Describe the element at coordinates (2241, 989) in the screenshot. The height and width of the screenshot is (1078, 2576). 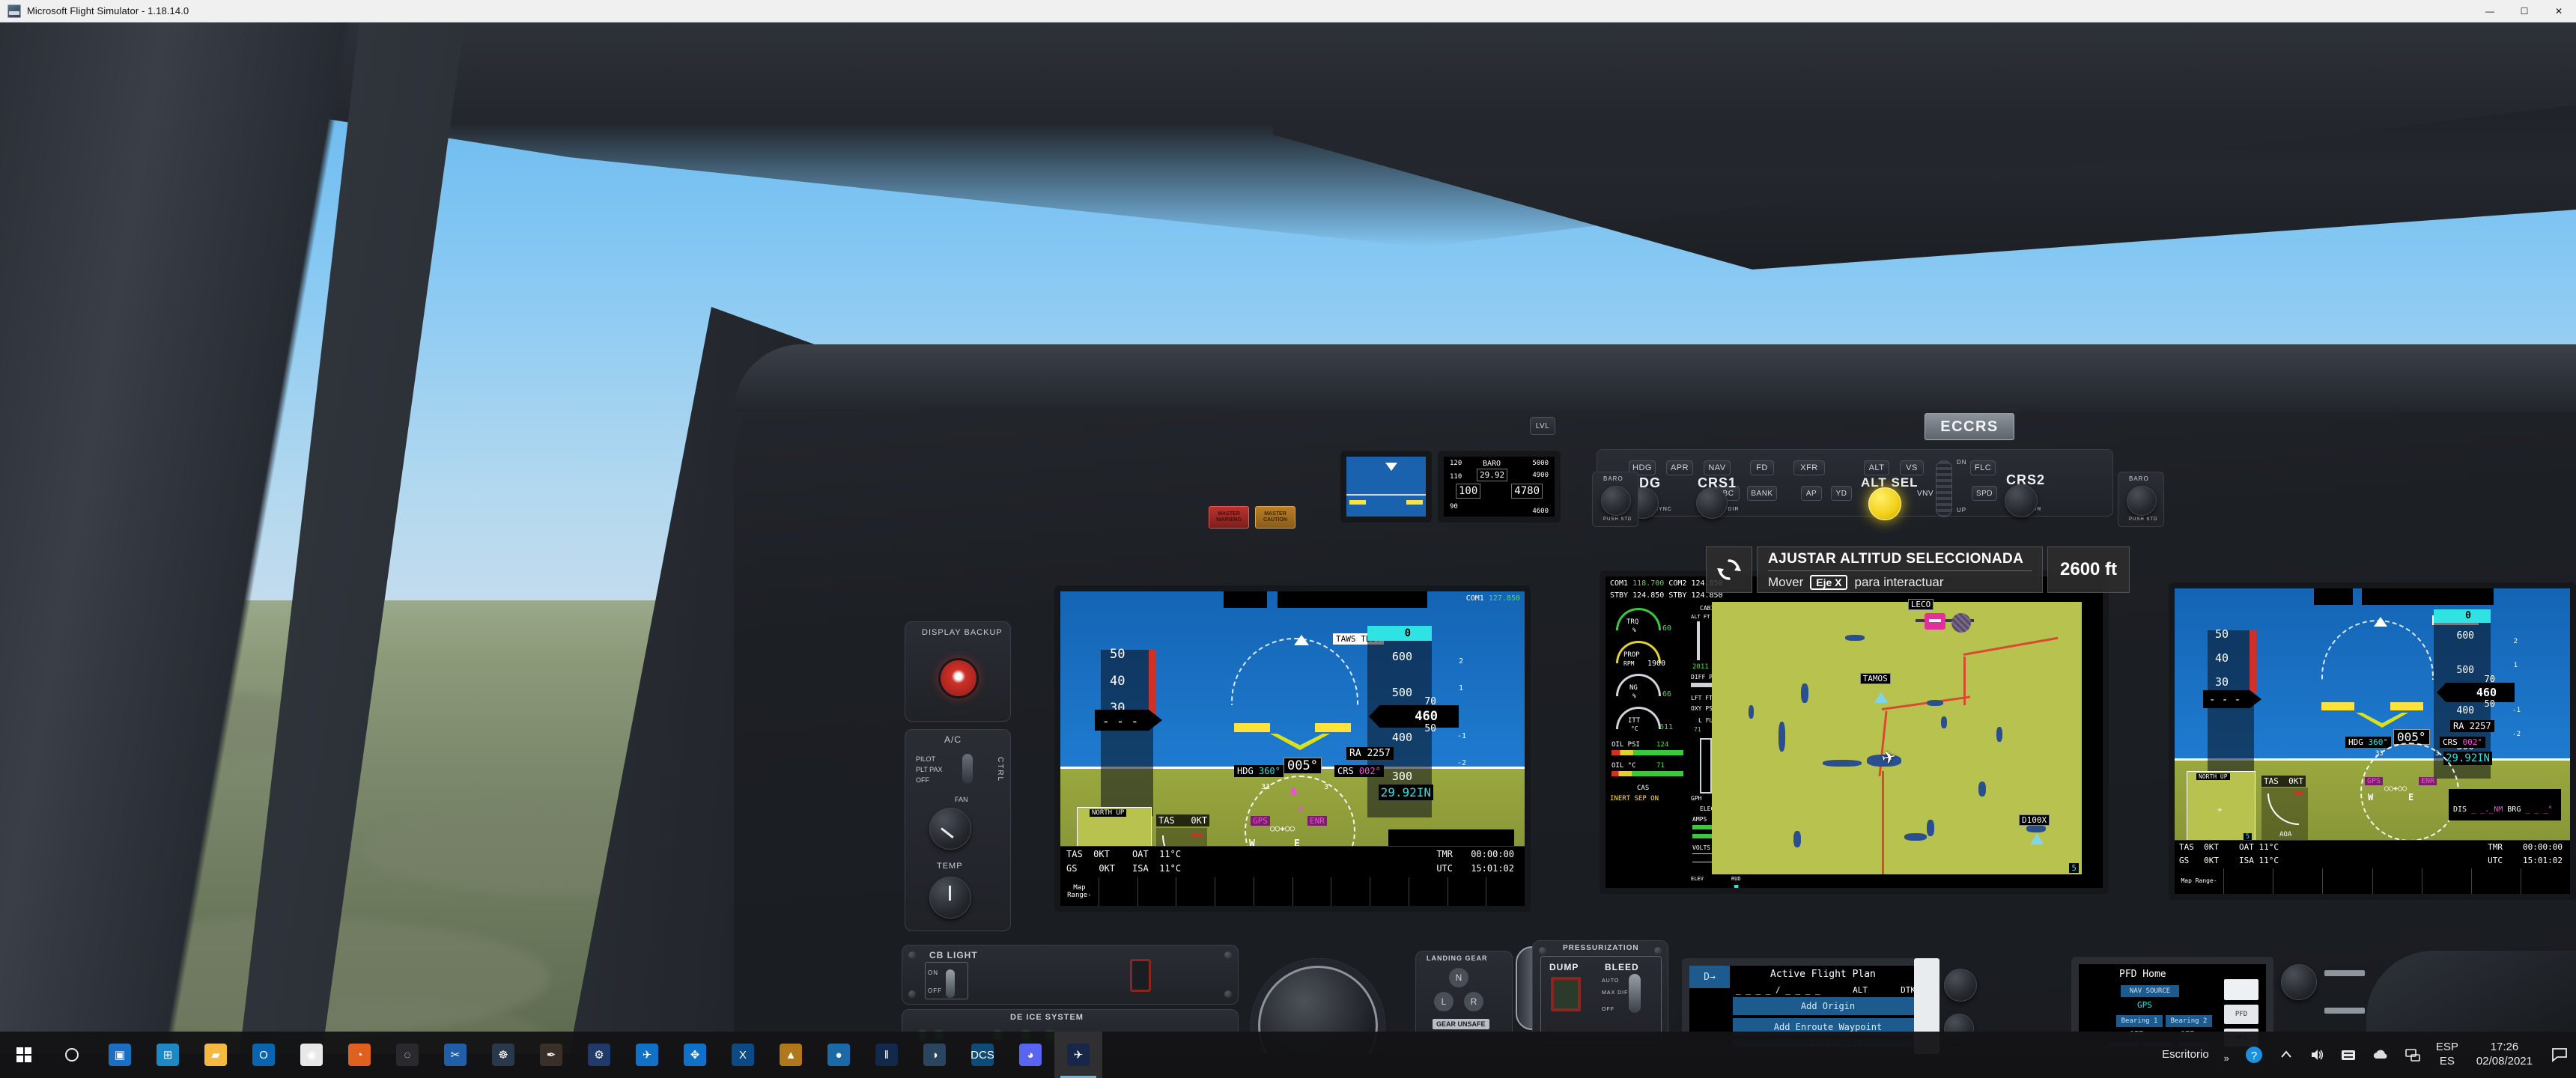
I see `gtn-right-softkey-top` at that location.